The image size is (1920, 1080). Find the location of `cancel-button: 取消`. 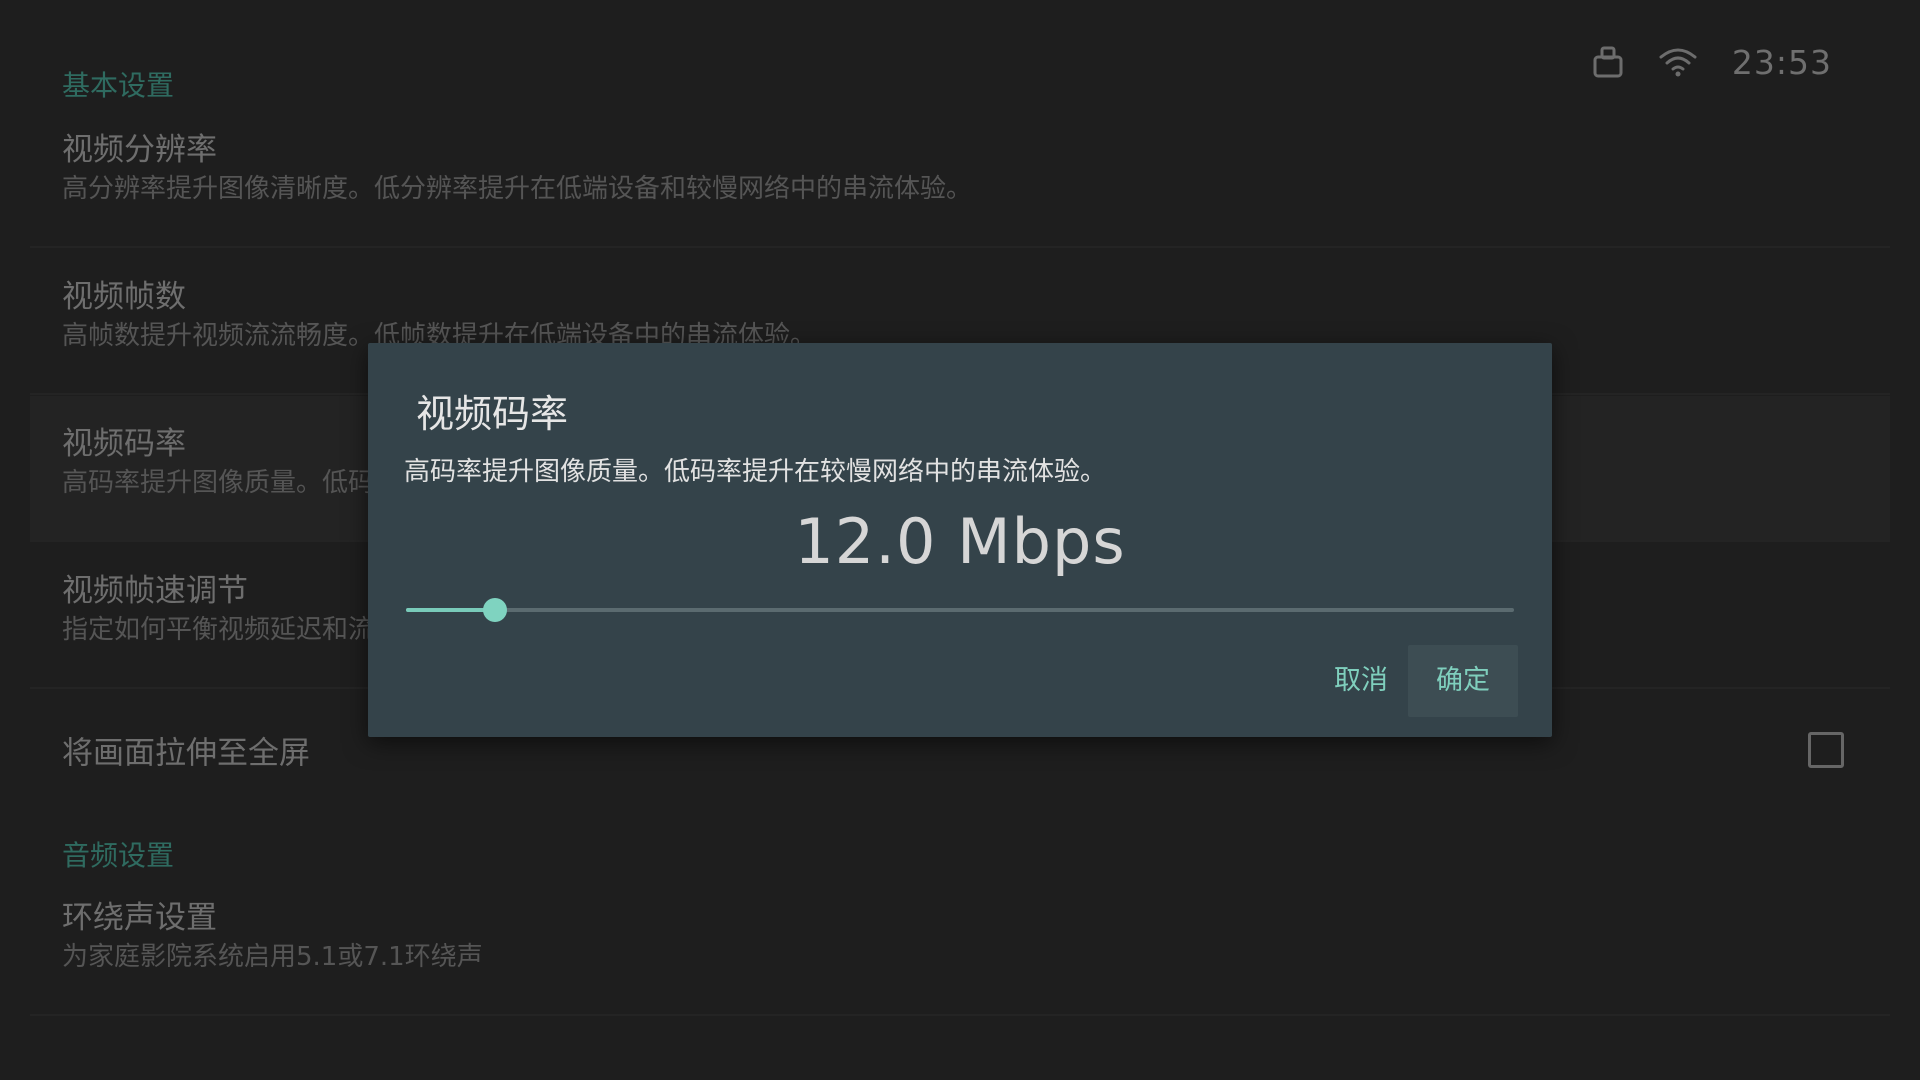

cancel-button: 取消 is located at coordinates (1361, 681).